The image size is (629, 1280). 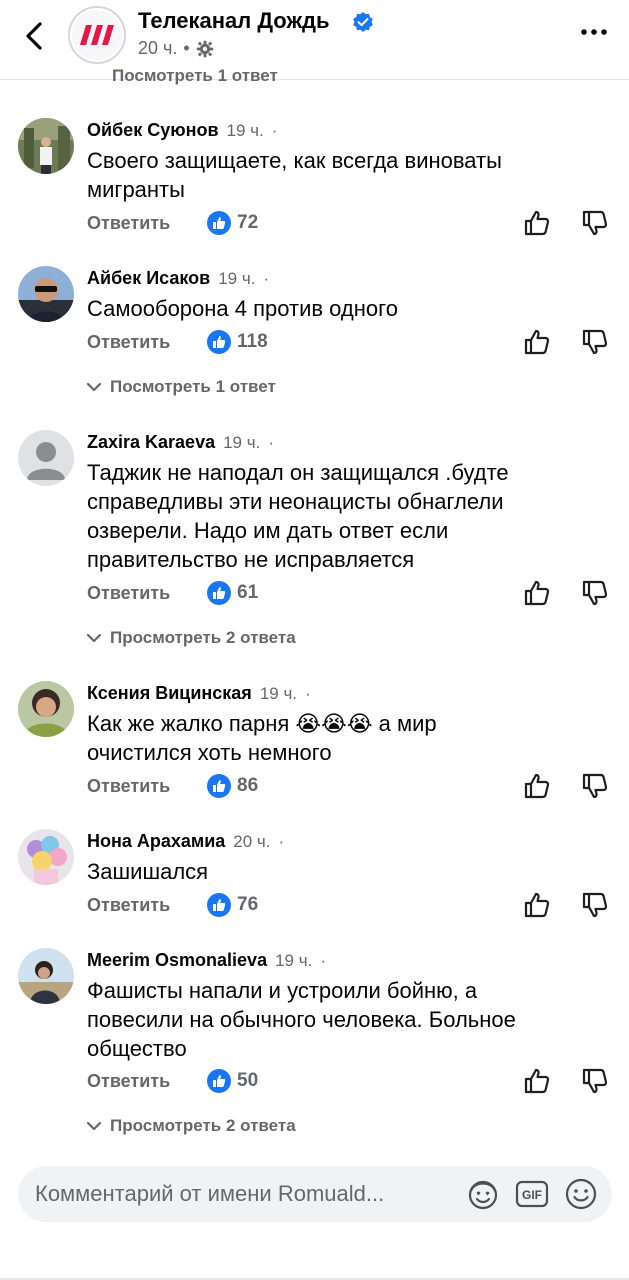 What do you see at coordinates (242, 308) in the screenshot?
I see `comment-line: Самооборона 4 против одного` at bounding box center [242, 308].